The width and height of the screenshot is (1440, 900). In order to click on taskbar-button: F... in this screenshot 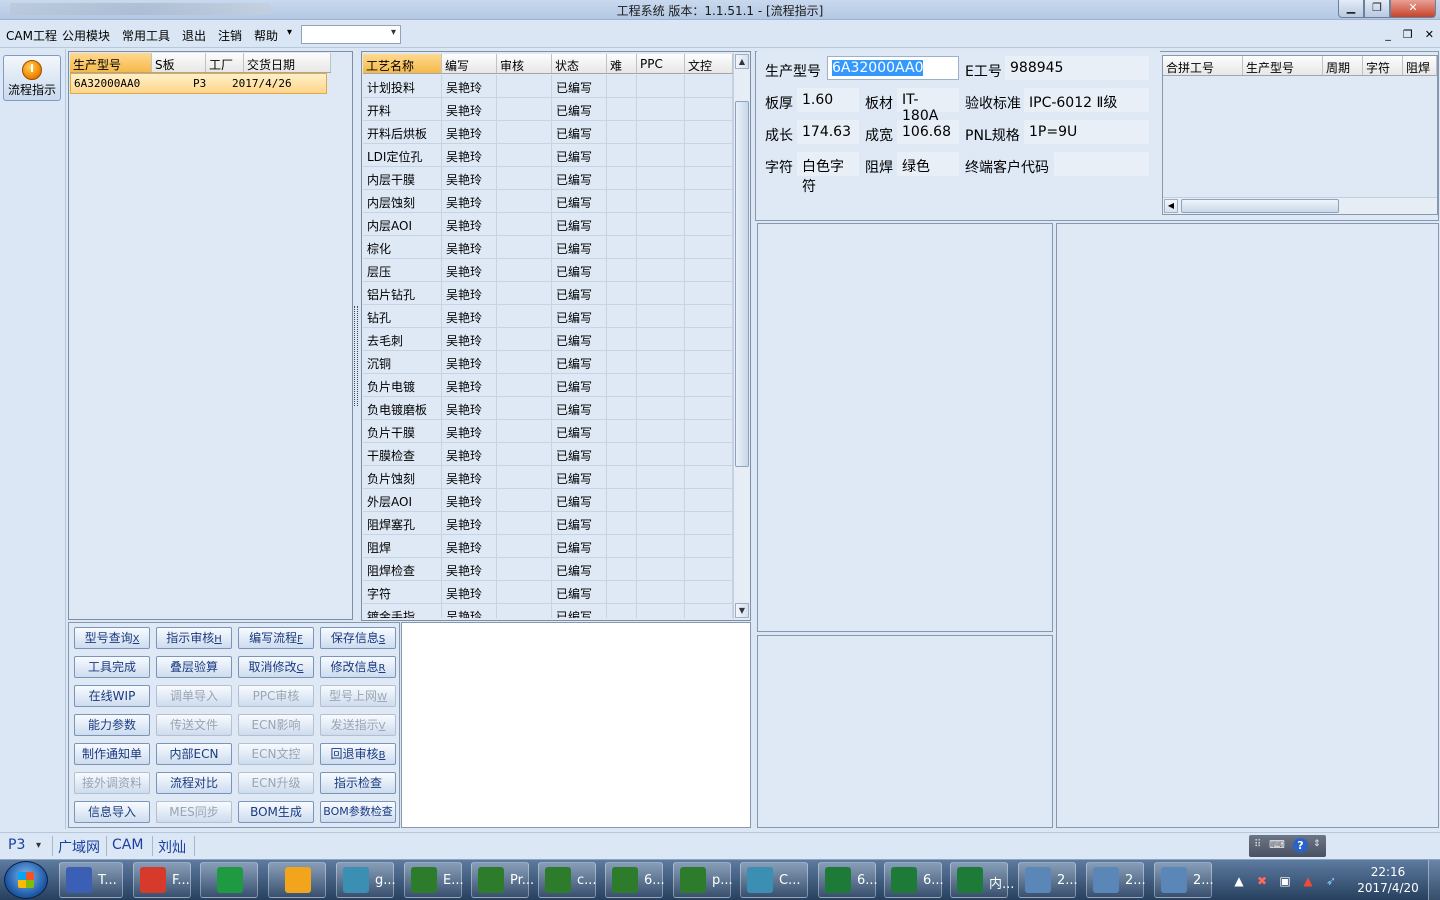, I will do `click(162, 880)`.